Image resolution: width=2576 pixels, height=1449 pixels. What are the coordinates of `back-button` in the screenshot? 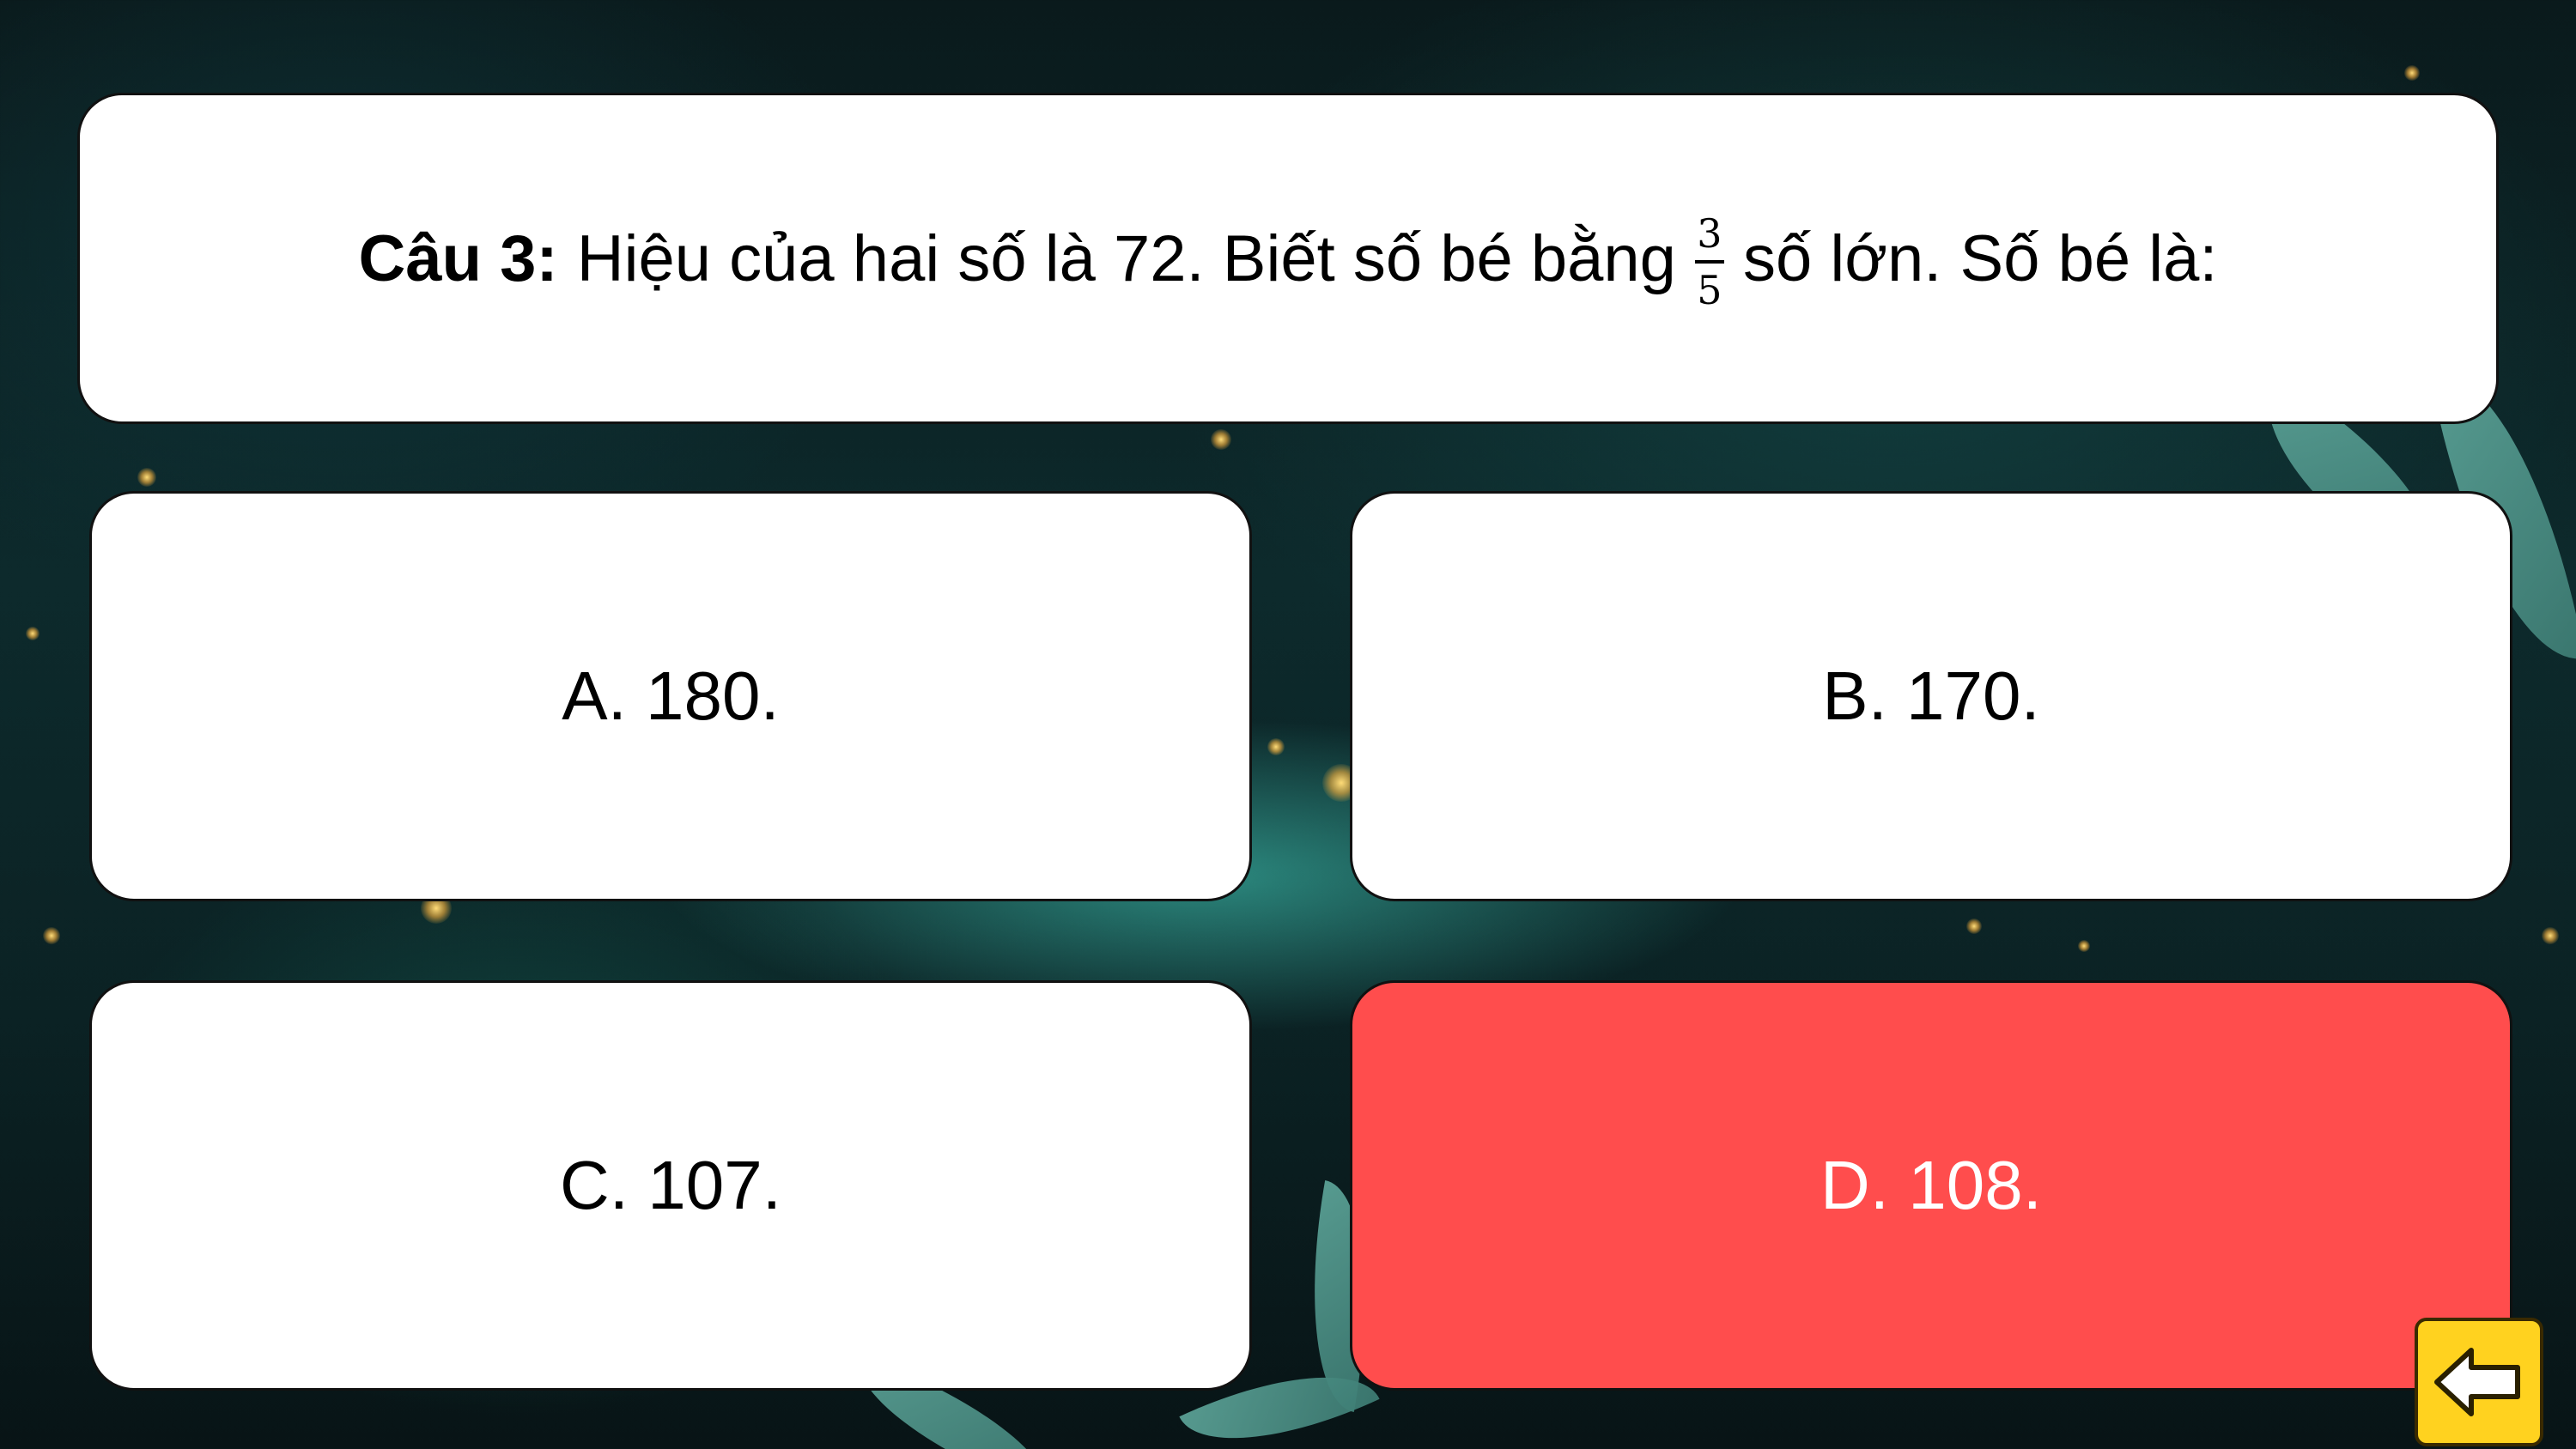 It's located at (2479, 1382).